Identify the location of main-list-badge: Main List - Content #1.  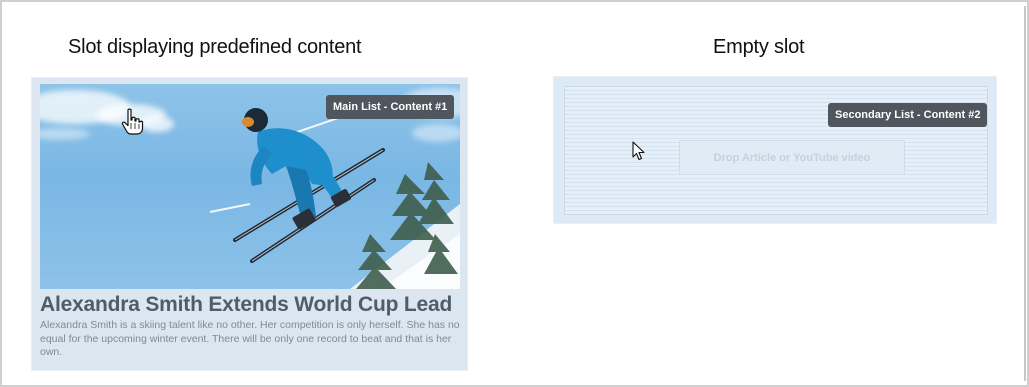
(390, 107).